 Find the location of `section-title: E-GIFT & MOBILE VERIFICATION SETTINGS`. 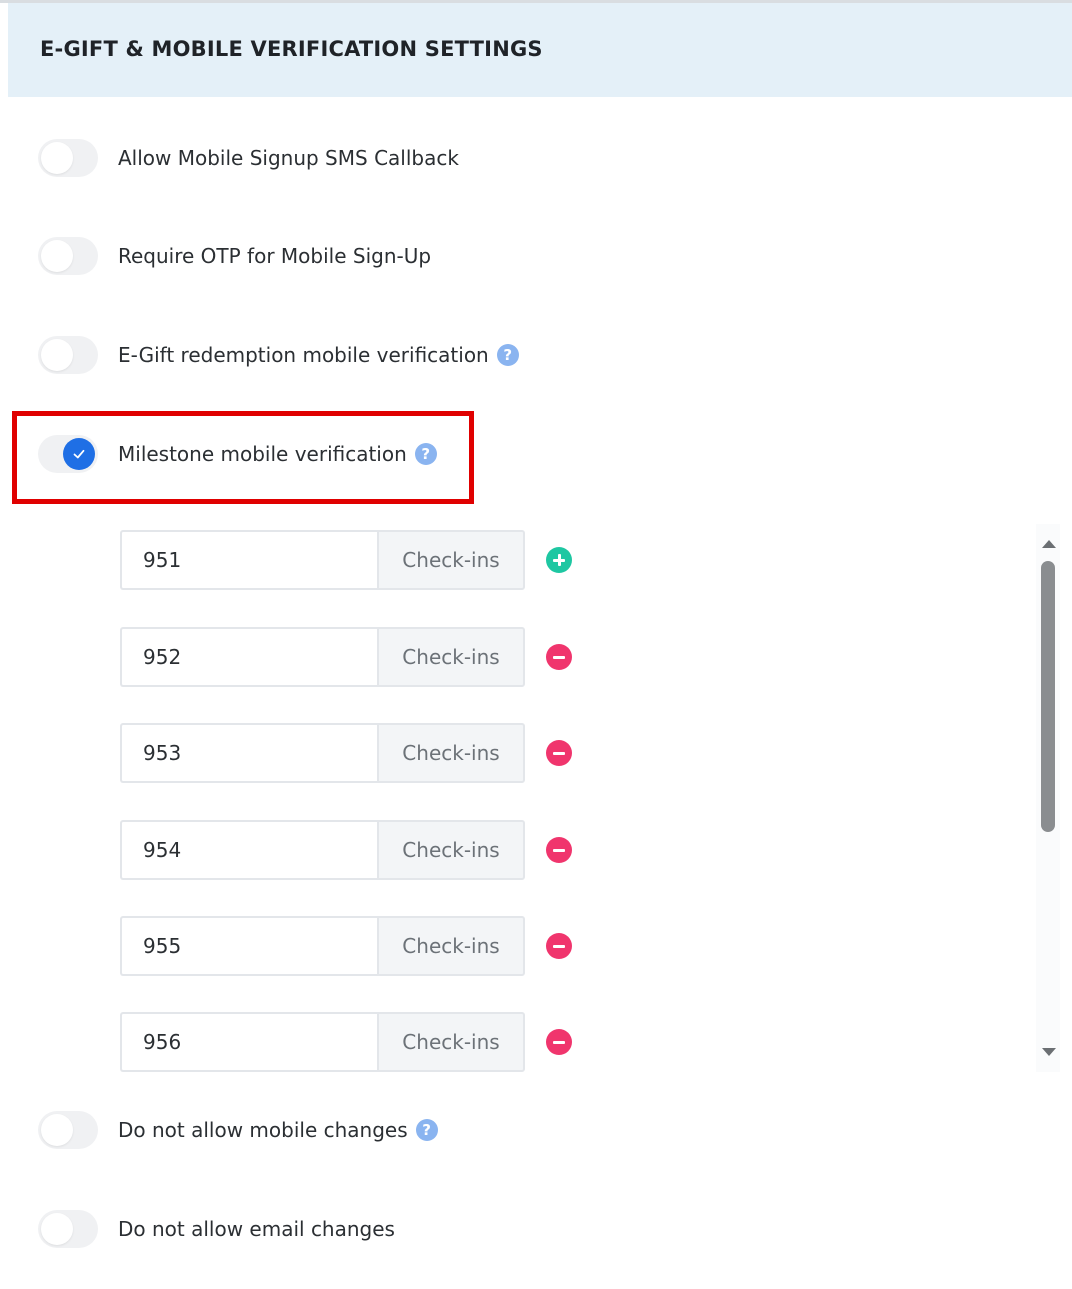

section-title: E-GIFT & MOBILE VERIFICATION SETTINGS is located at coordinates (291, 49).